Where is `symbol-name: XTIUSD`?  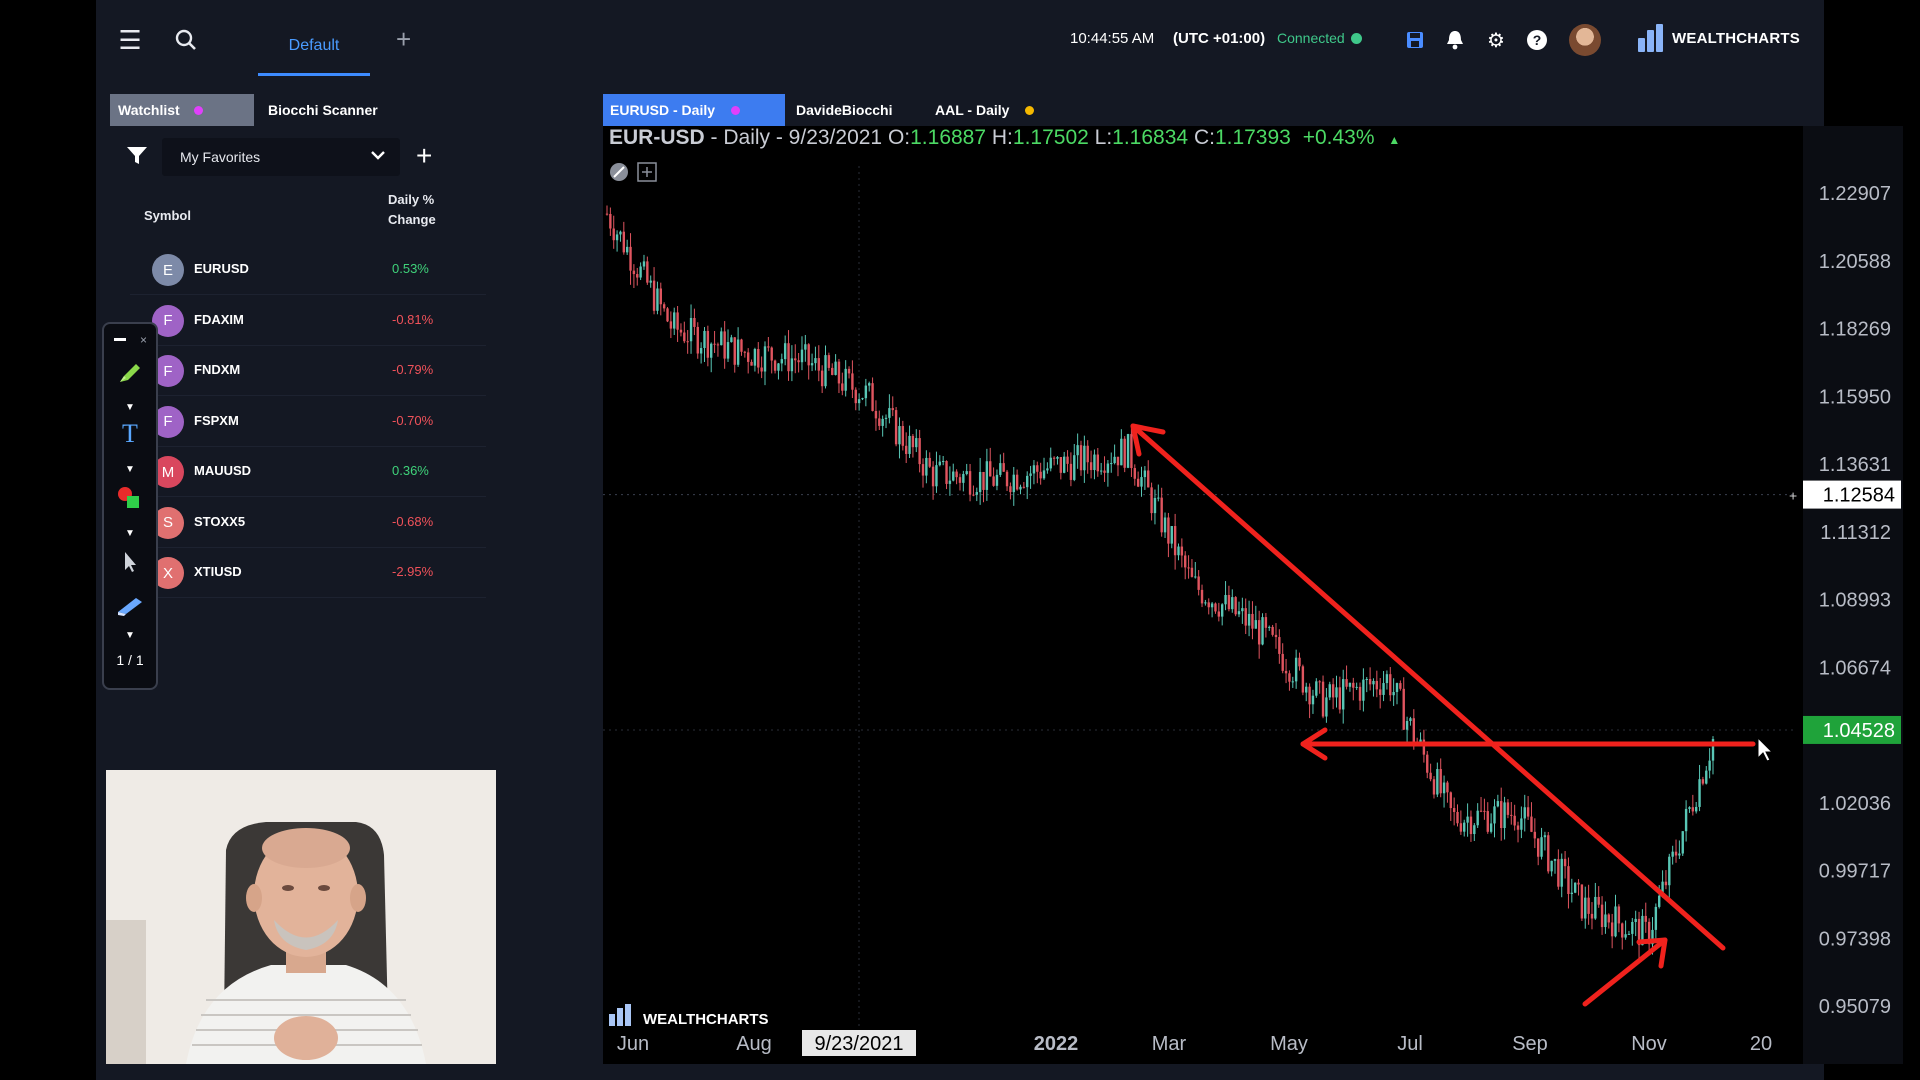
symbol-name: XTIUSD is located at coordinates (218, 571).